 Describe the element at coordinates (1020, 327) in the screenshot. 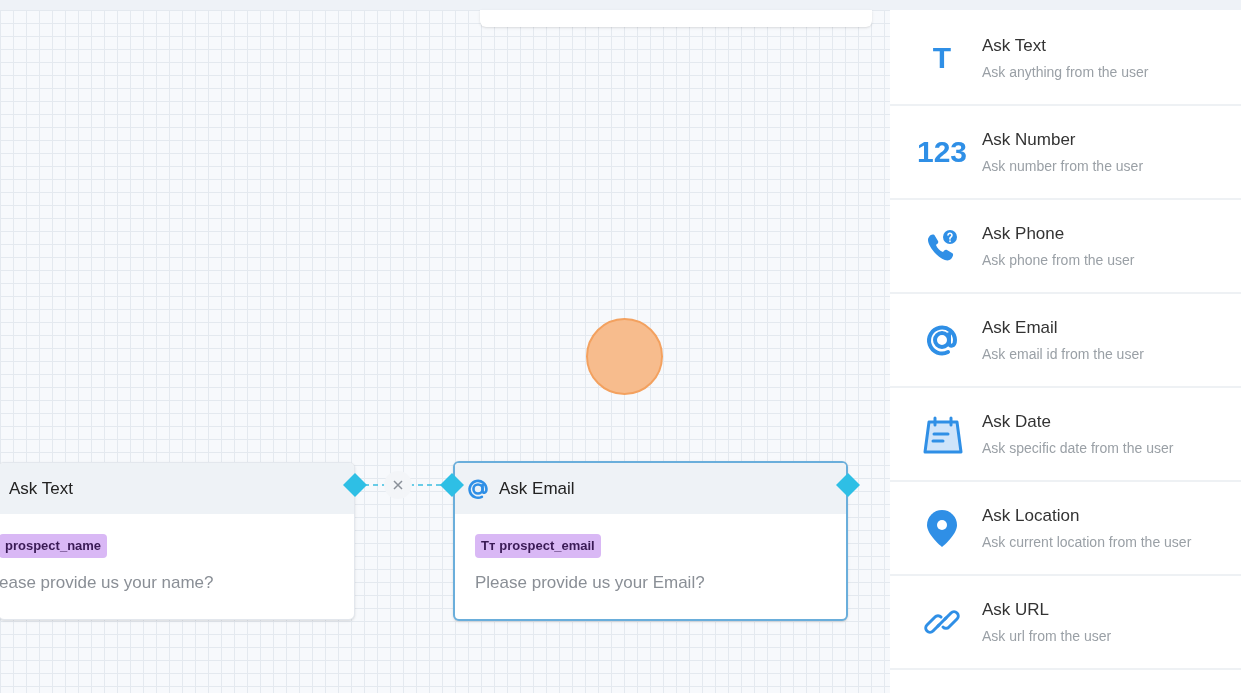

I see `item-title: Ask Email` at that location.